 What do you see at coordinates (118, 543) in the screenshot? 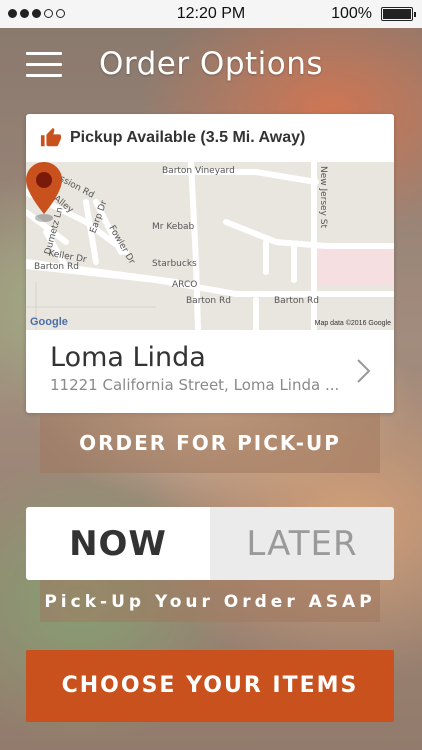
I see `now-option: NOW` at bounding box center [118, 543].